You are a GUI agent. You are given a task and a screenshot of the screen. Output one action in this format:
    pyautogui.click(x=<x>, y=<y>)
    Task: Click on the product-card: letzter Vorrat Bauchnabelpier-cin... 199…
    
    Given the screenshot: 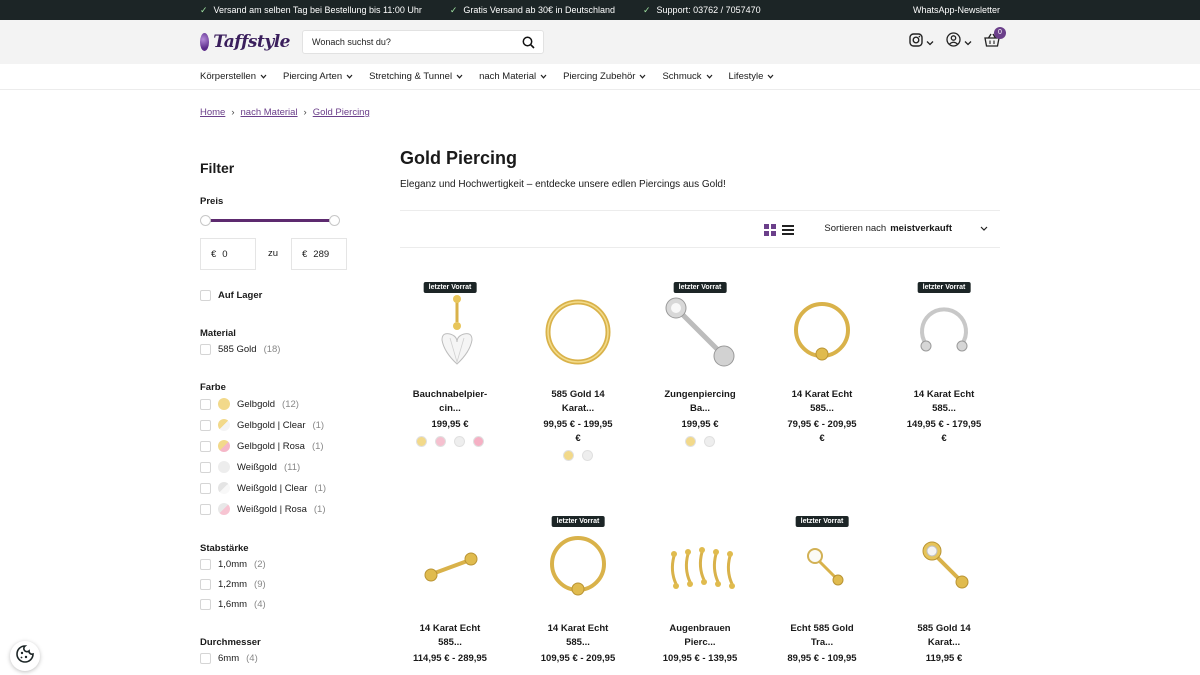 What is the action you would take?
    pyautogui.click(x=450, y=364)
    